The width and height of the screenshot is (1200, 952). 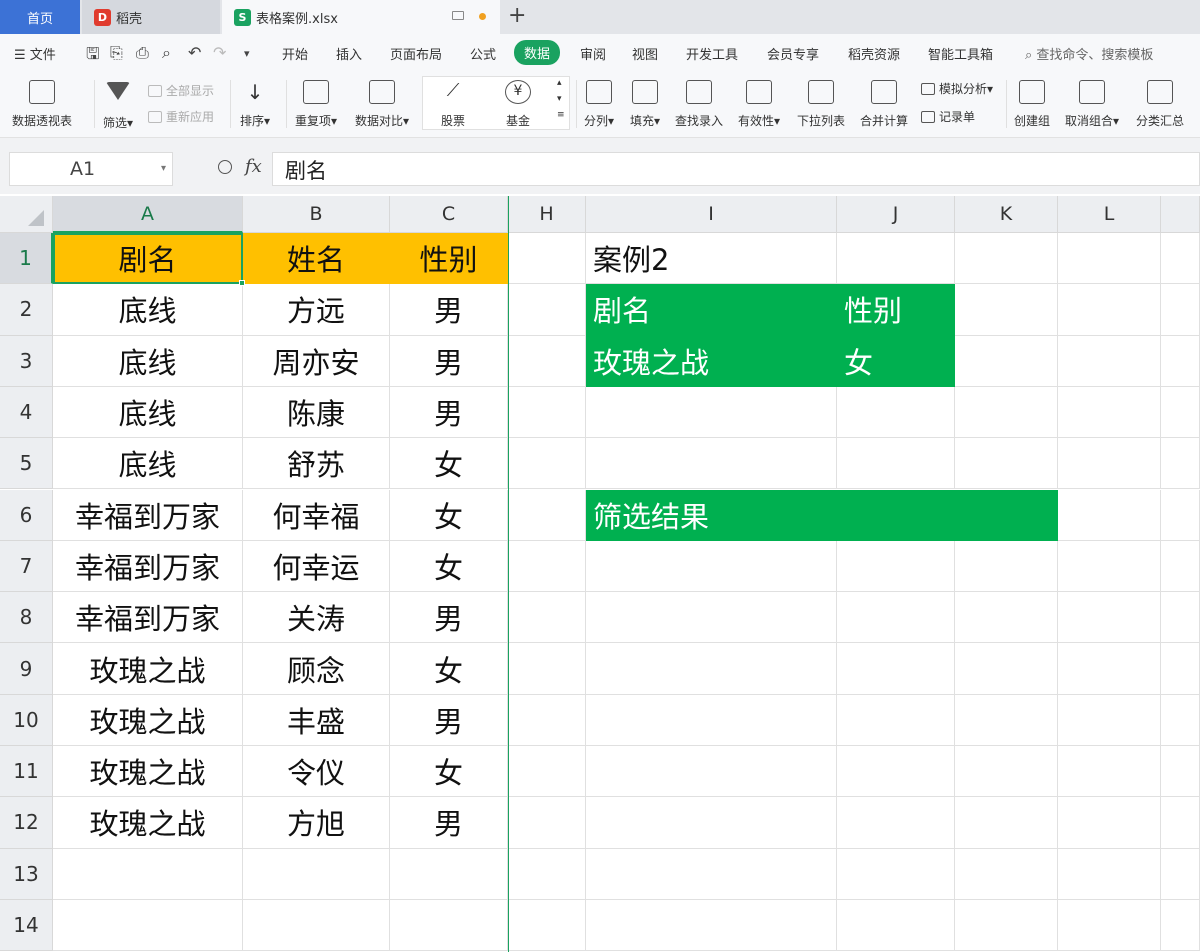 I want to click on row-header: 12, so click(x=26, y=823).